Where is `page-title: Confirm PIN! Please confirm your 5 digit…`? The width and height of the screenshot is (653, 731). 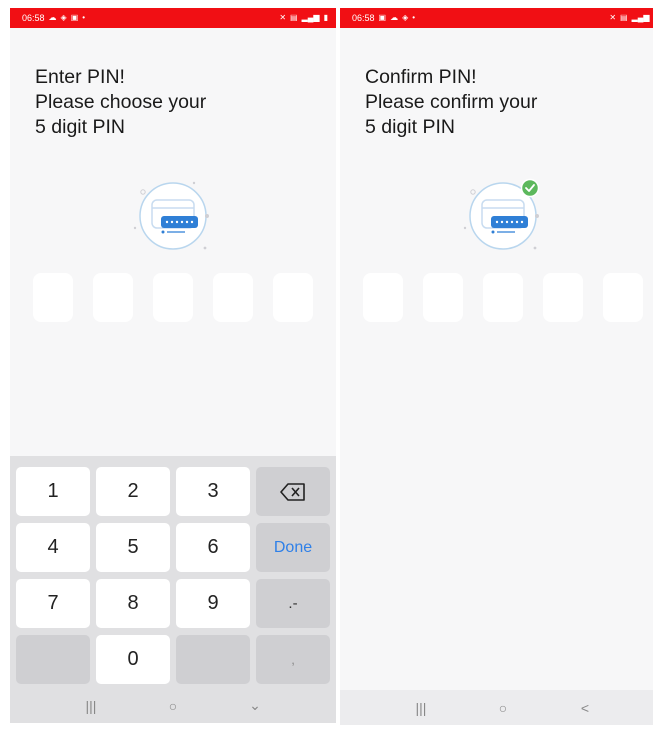
page-title: Confirm PIN! Please confirm your 5 digit… is located at coordinates (451, 102).